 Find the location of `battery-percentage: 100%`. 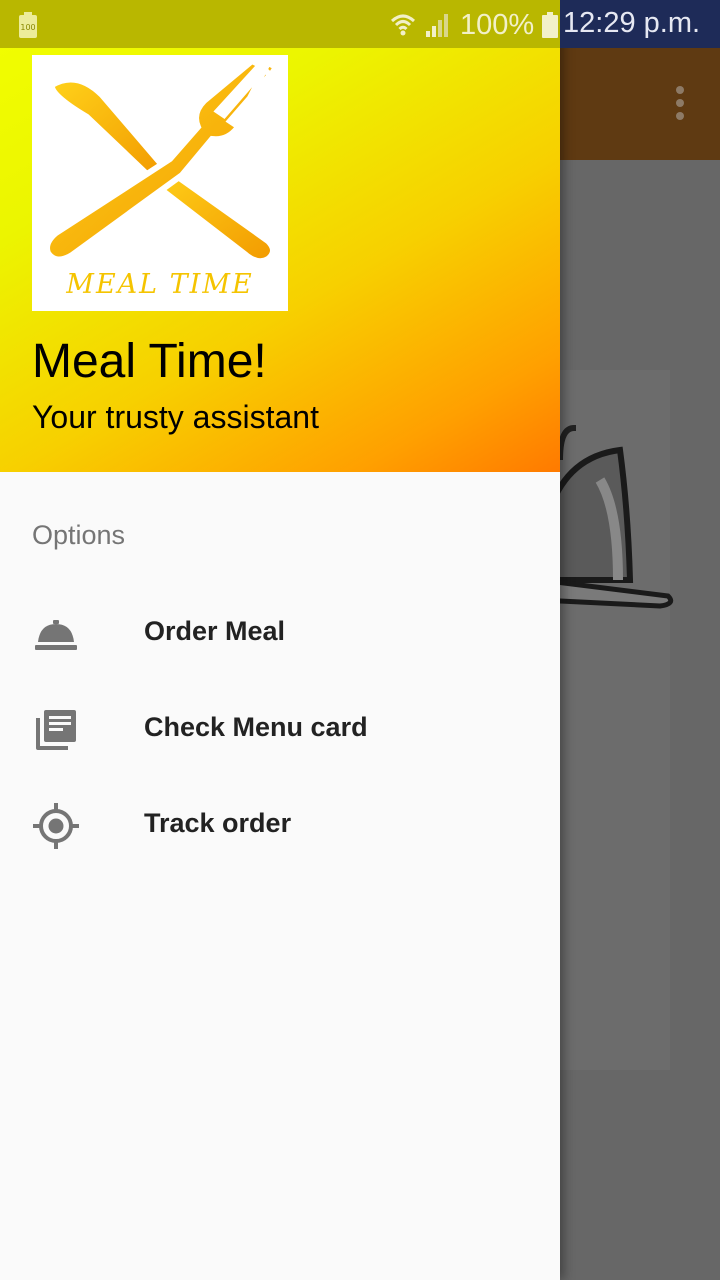

battery-percentage: 100% is located at coordinates (497, 24).